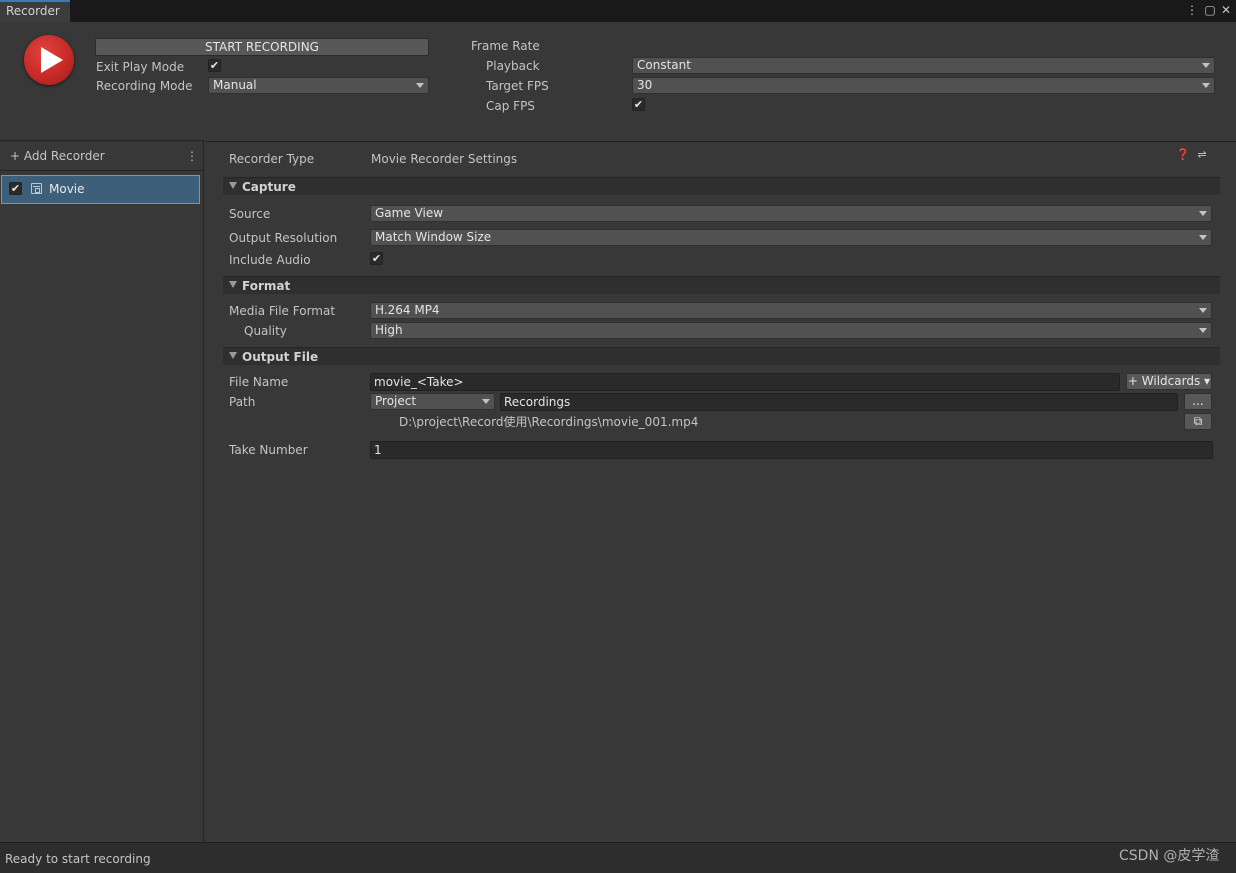  I want to click on recorder-type-value: Movie Recorder Settings, so click(444, 159).